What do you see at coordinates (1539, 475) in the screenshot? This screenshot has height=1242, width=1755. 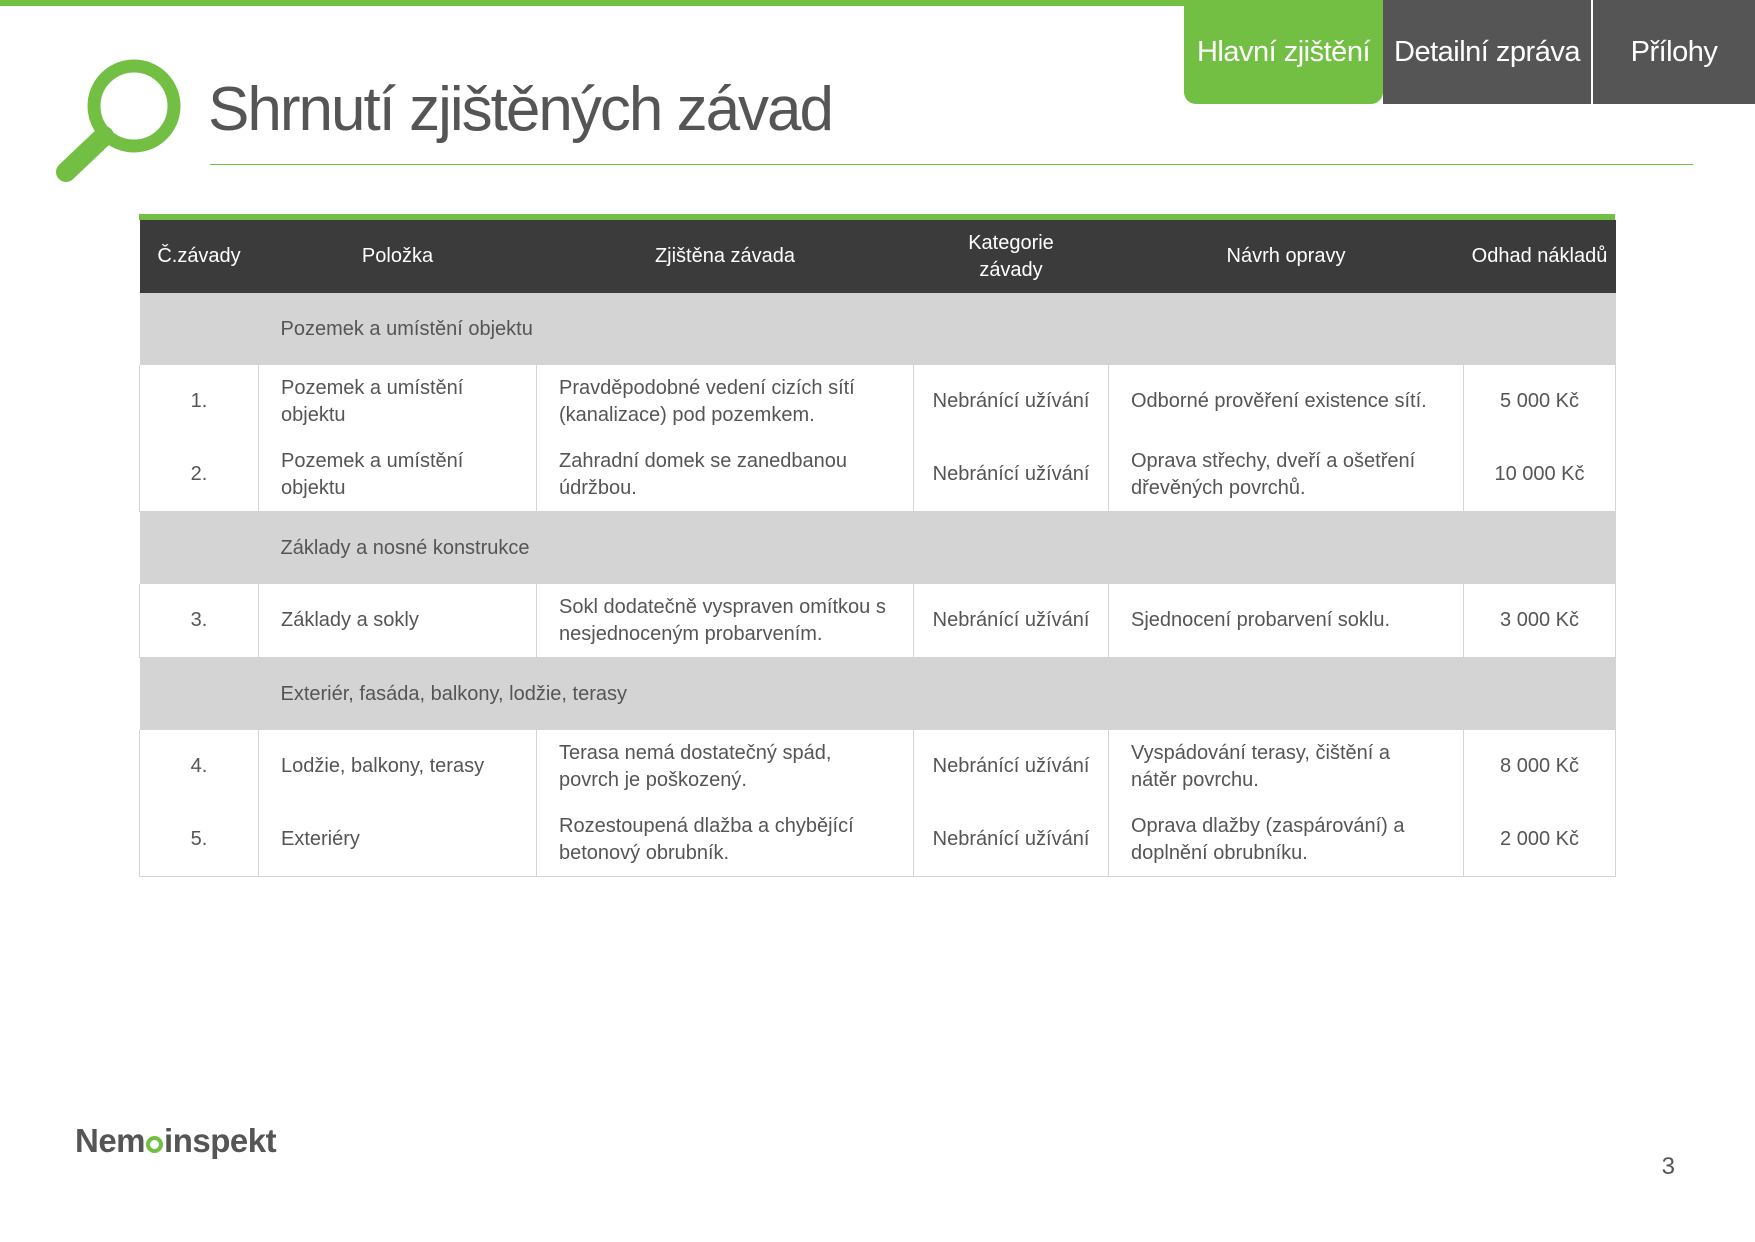 I see `cell-cost: 10 000 Kč` at bounding box center [1539, 475].